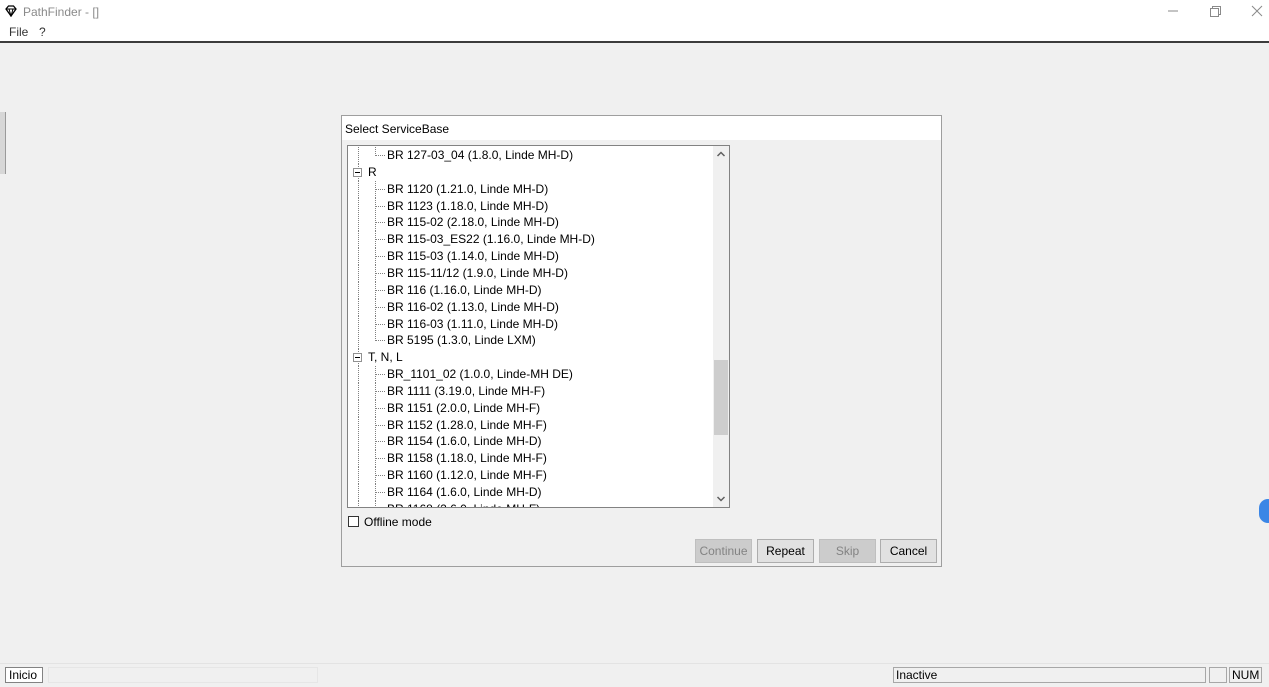 The image size is (1269, 687). What do you see at coordinates (3, 143) in the screenshot?
I see `splitter-handle` at bounding box center [3, 143].